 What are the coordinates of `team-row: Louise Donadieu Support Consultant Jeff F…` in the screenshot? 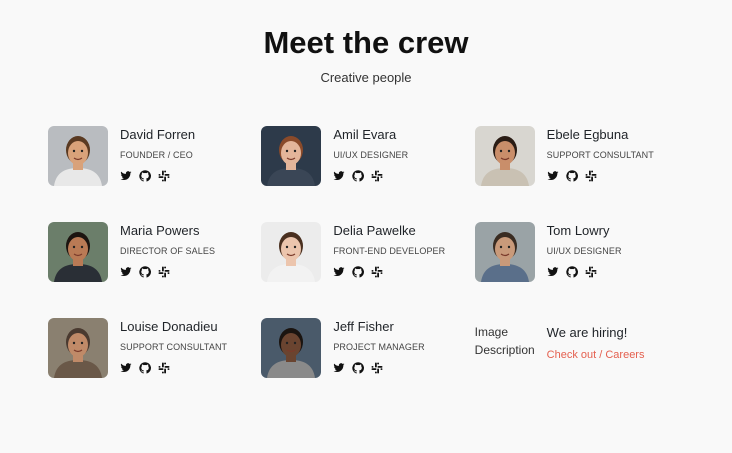 It's located at (368, 348).